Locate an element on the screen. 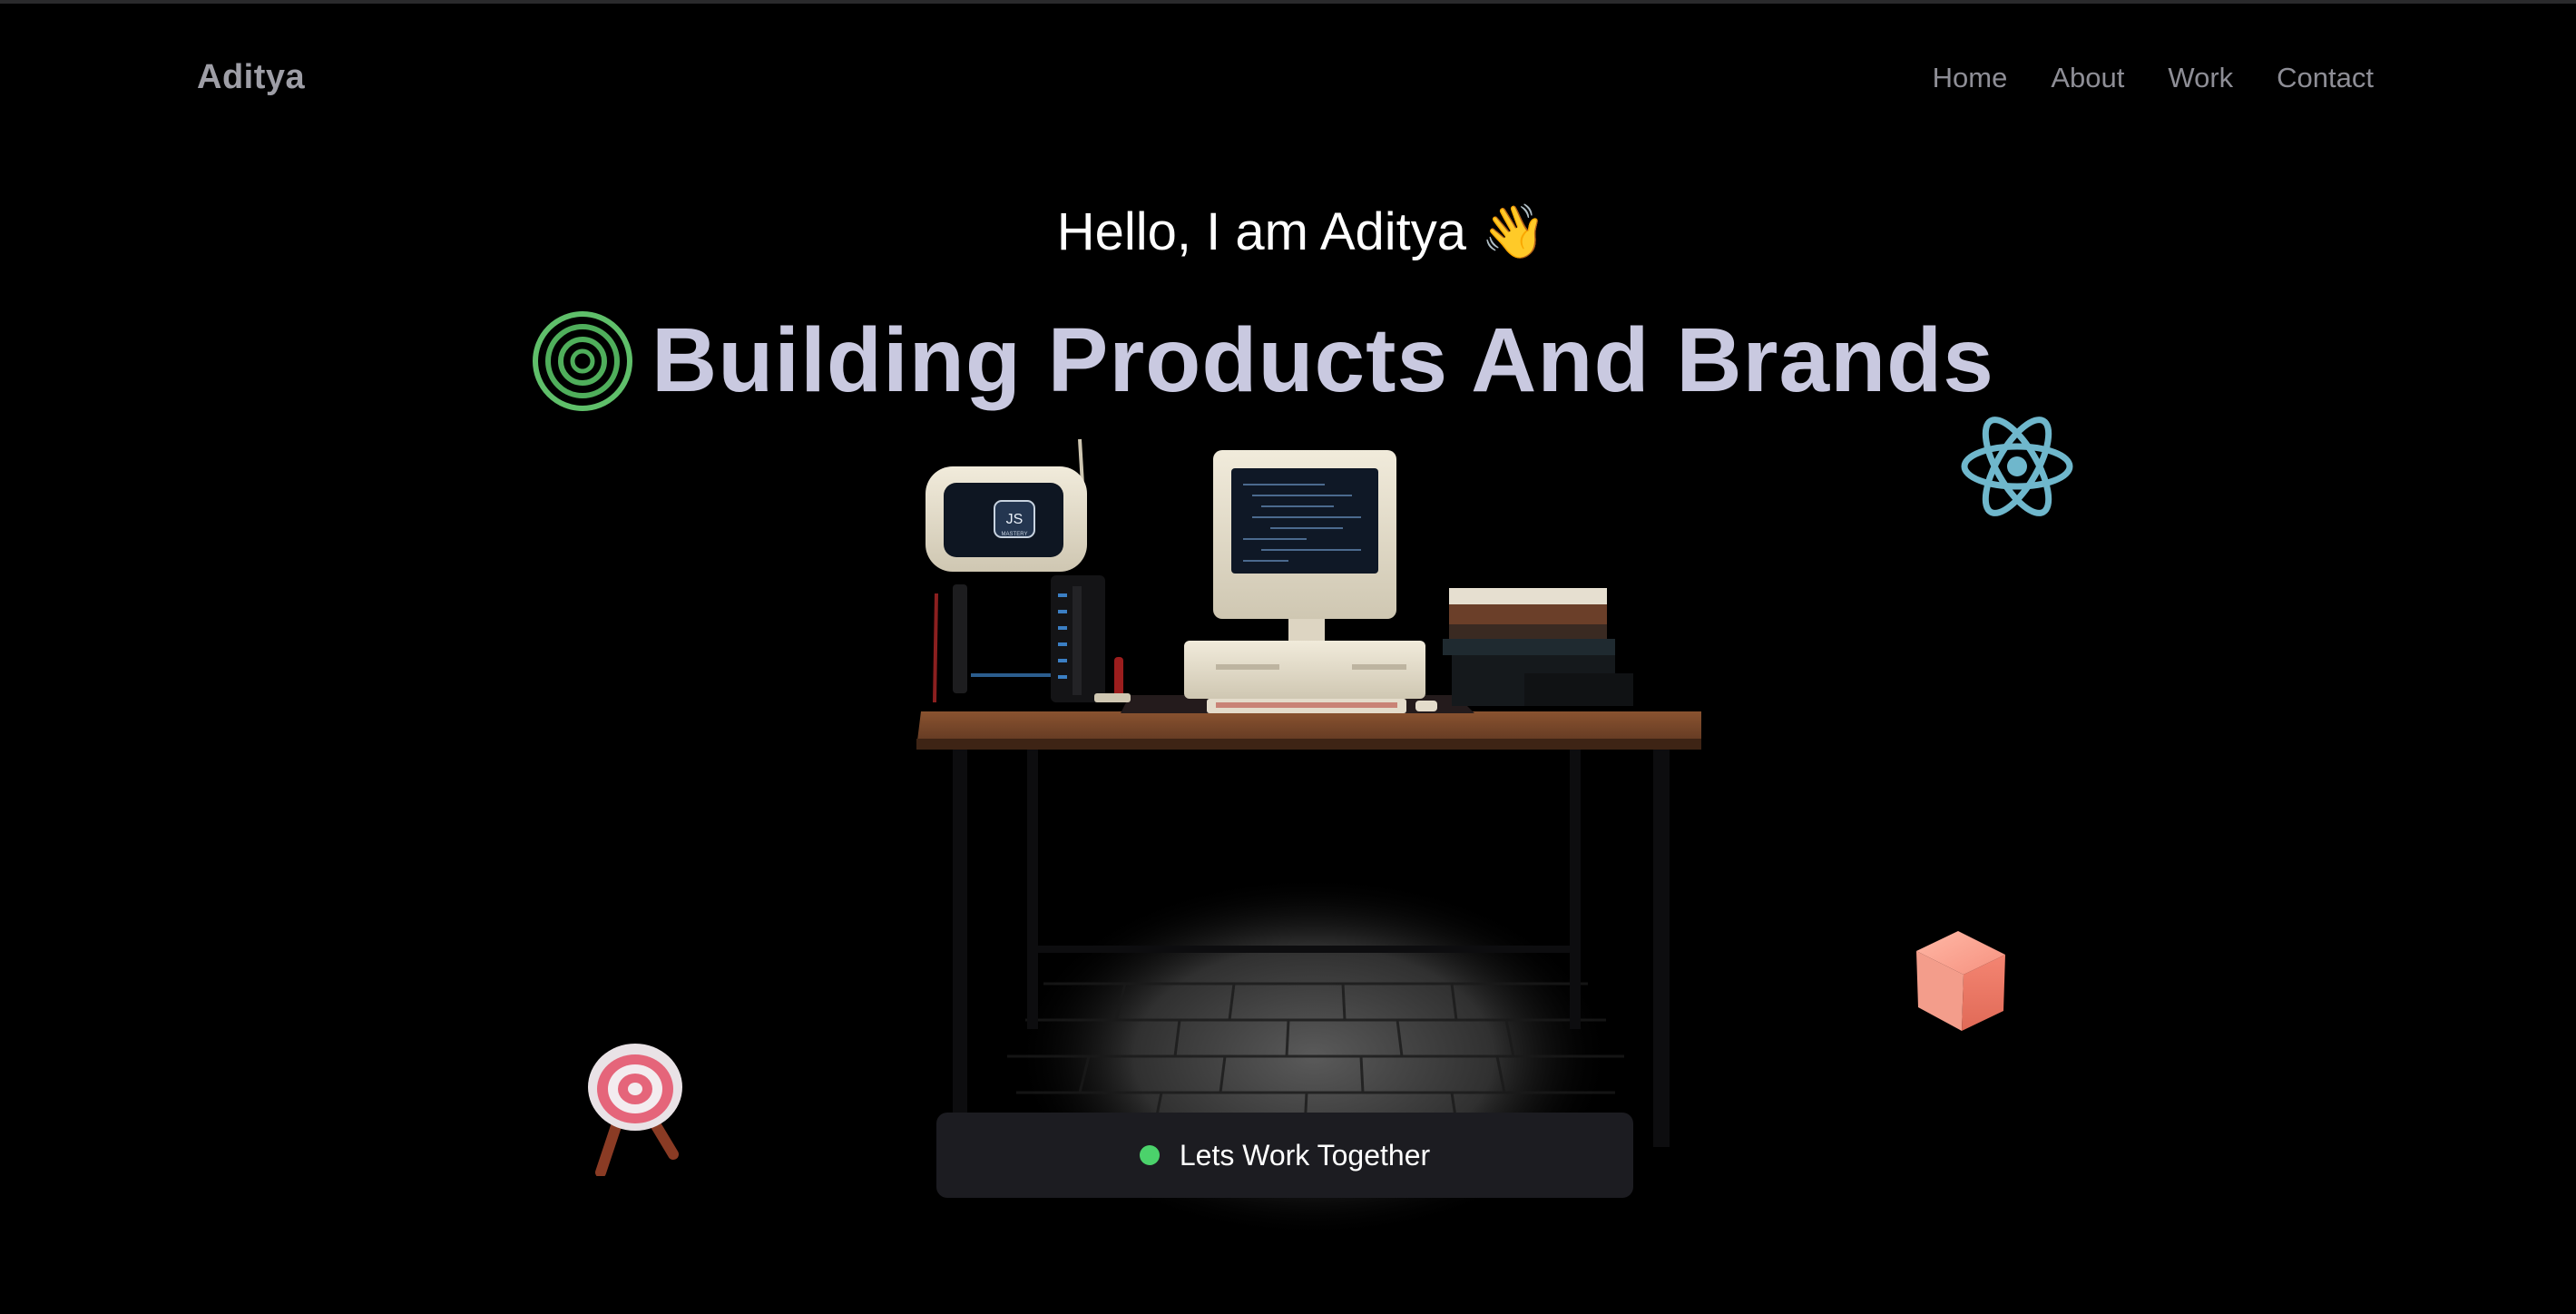  hero-headline-row: Building Products And Brands is located at coordinates (1263, 361).